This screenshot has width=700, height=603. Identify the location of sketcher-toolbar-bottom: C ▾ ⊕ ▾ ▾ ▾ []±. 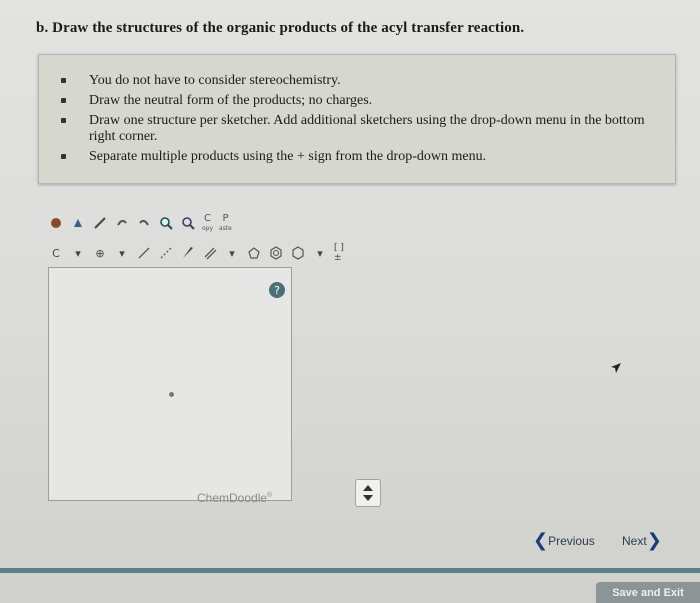
(199, 253).